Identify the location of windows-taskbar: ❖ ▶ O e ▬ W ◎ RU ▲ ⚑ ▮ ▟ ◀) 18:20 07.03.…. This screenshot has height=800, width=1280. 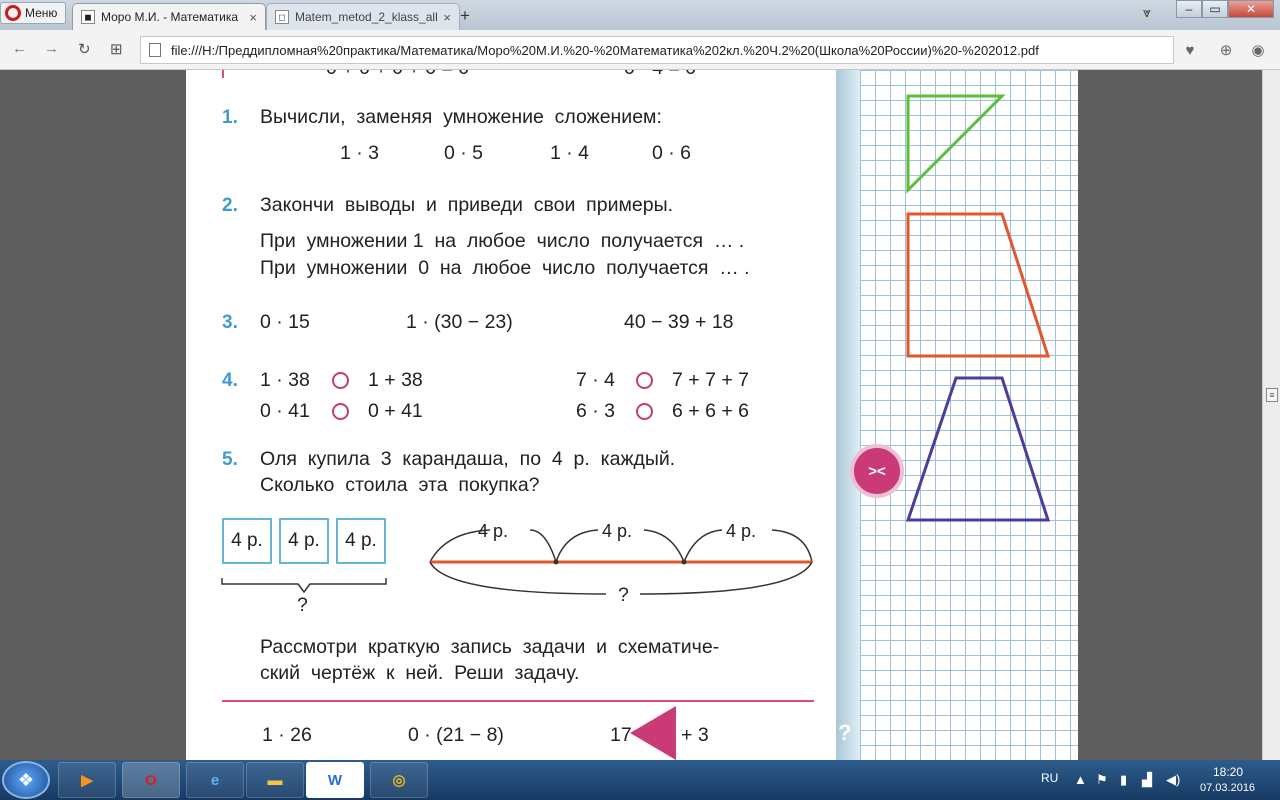
(640, 780).